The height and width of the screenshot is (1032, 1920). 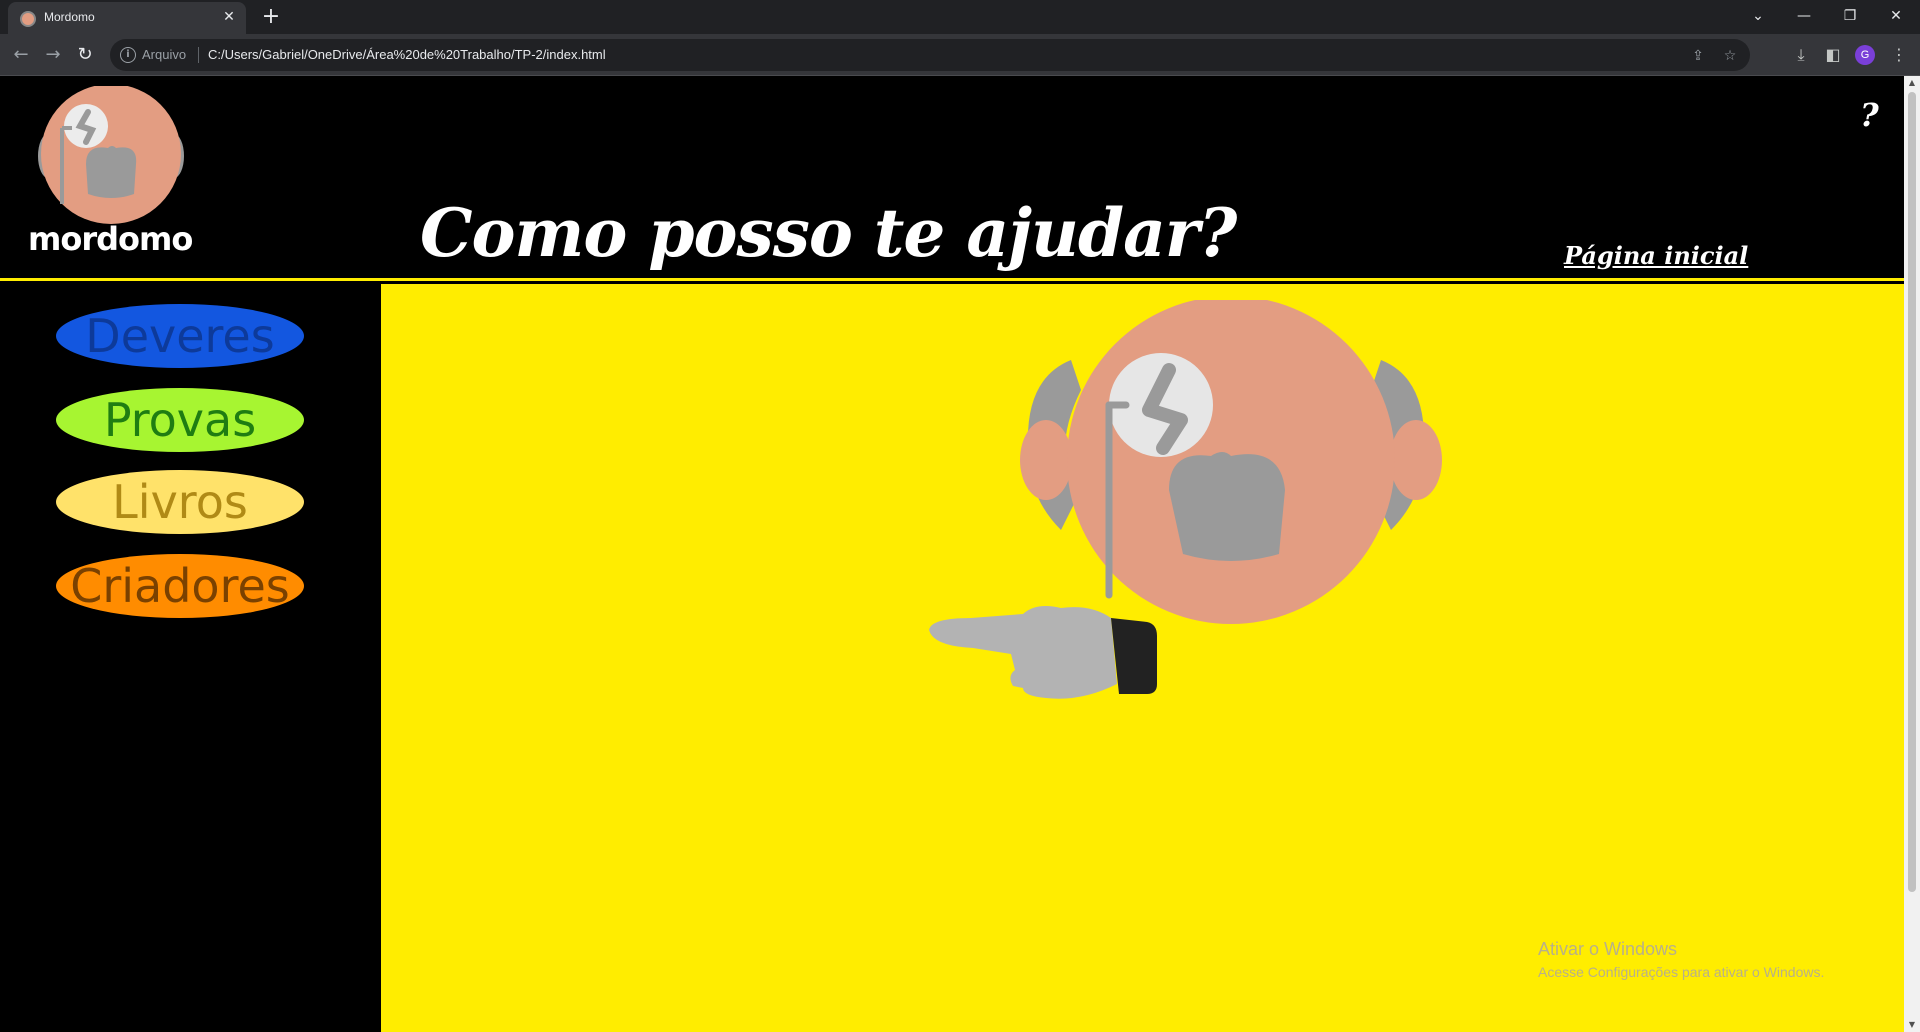 What do you see at coordinates (1758, 16) in the screenshot?
I see `tab-search-icon: ⌄` at bounding box center [1758, 16].